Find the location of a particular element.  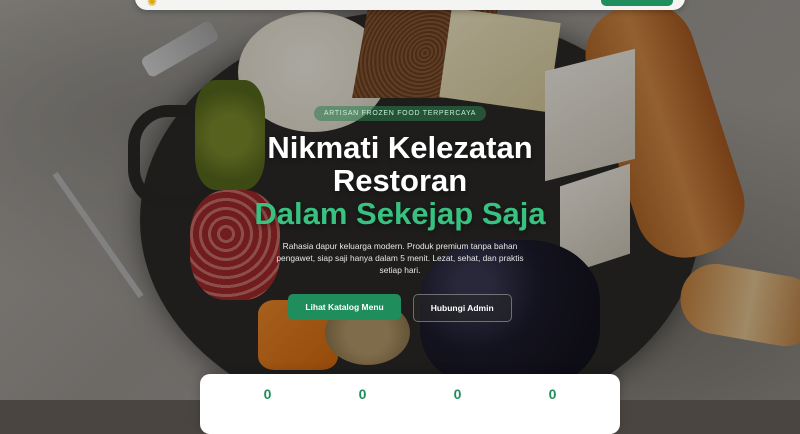

view-catalog-button: Lihat Katalog Menu is located at coordinates (344, 307).